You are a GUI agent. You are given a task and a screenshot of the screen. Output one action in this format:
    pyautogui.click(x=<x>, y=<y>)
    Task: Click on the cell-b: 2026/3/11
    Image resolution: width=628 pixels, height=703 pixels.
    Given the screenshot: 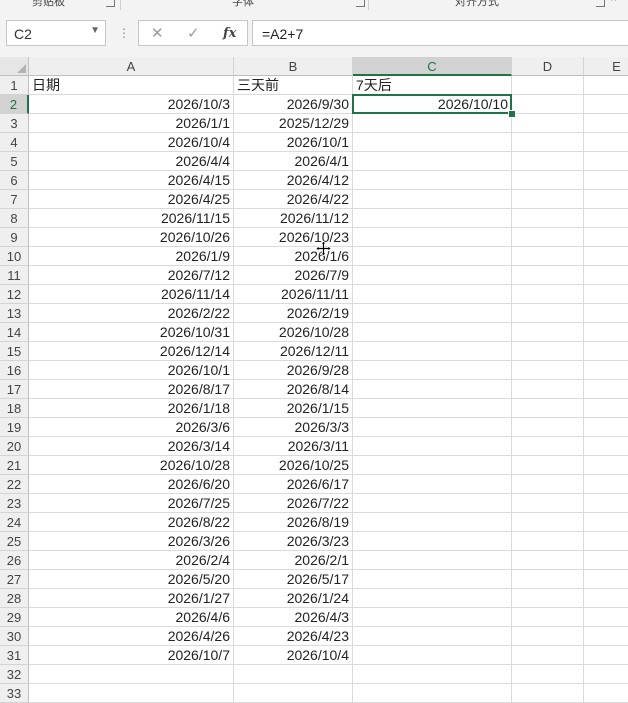 What is the action you would take?
    pyautogui.click(x=293, y=446)
    